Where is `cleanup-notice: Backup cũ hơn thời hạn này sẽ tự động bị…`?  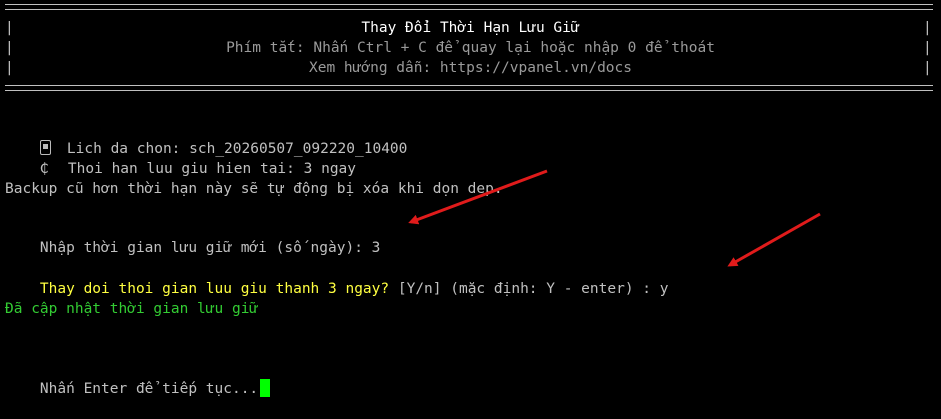
cleanup-notice: Backup cũ hơn thời hạn này sẽ tự động bị… is located at coordinates (254, 189).